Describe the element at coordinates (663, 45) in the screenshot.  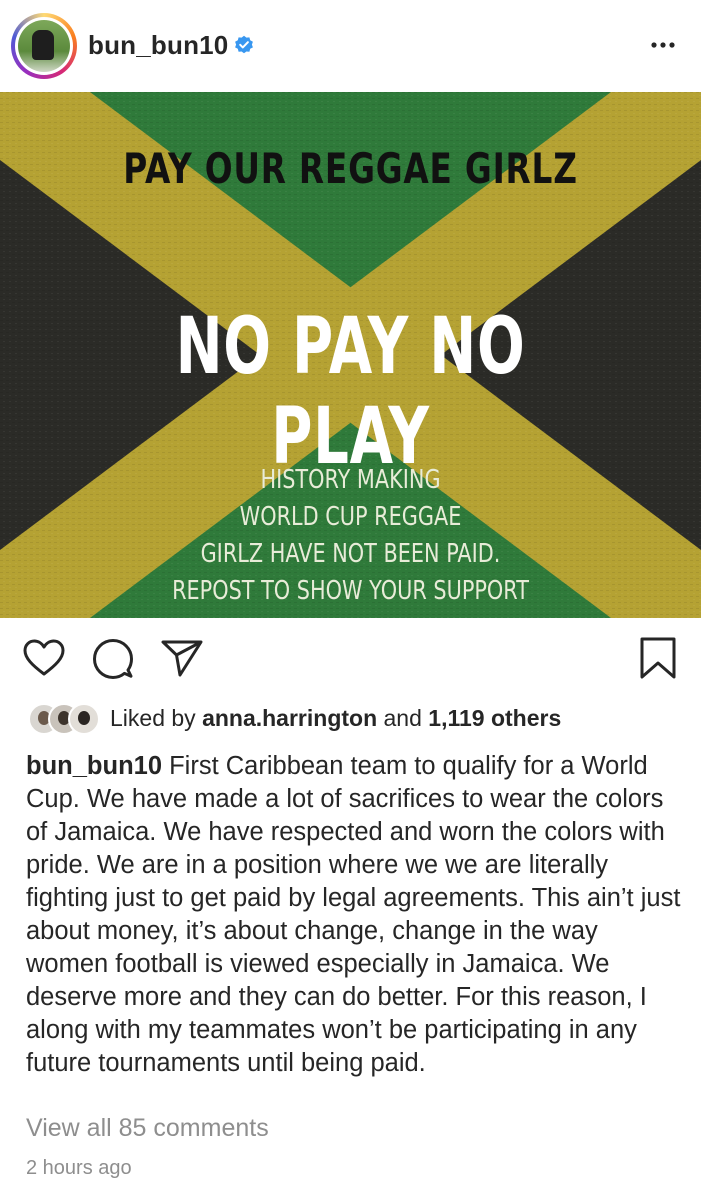
I see `more-options-icon` at that location.